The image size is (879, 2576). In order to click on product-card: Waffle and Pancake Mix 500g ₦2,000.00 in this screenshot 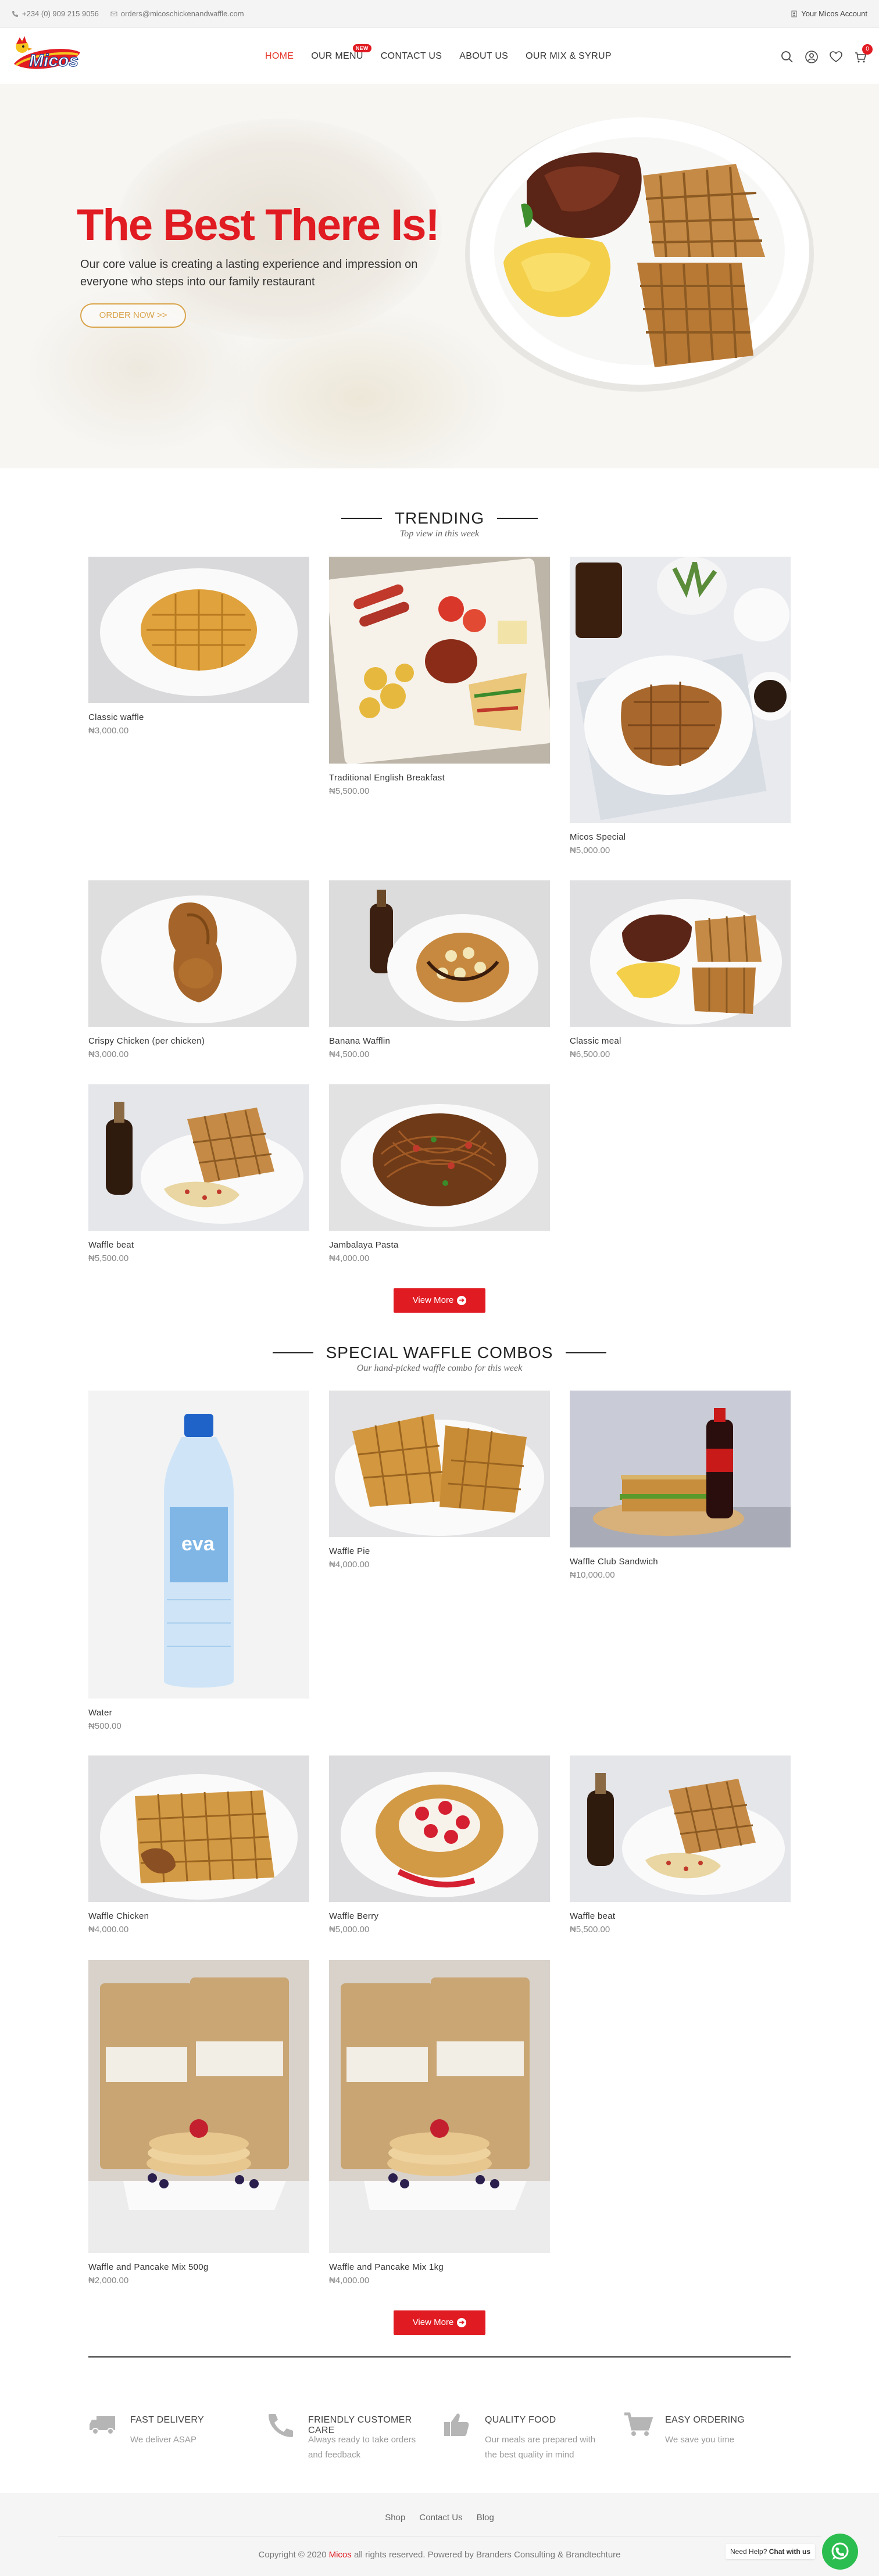, I will do `click(198, 2122)`.